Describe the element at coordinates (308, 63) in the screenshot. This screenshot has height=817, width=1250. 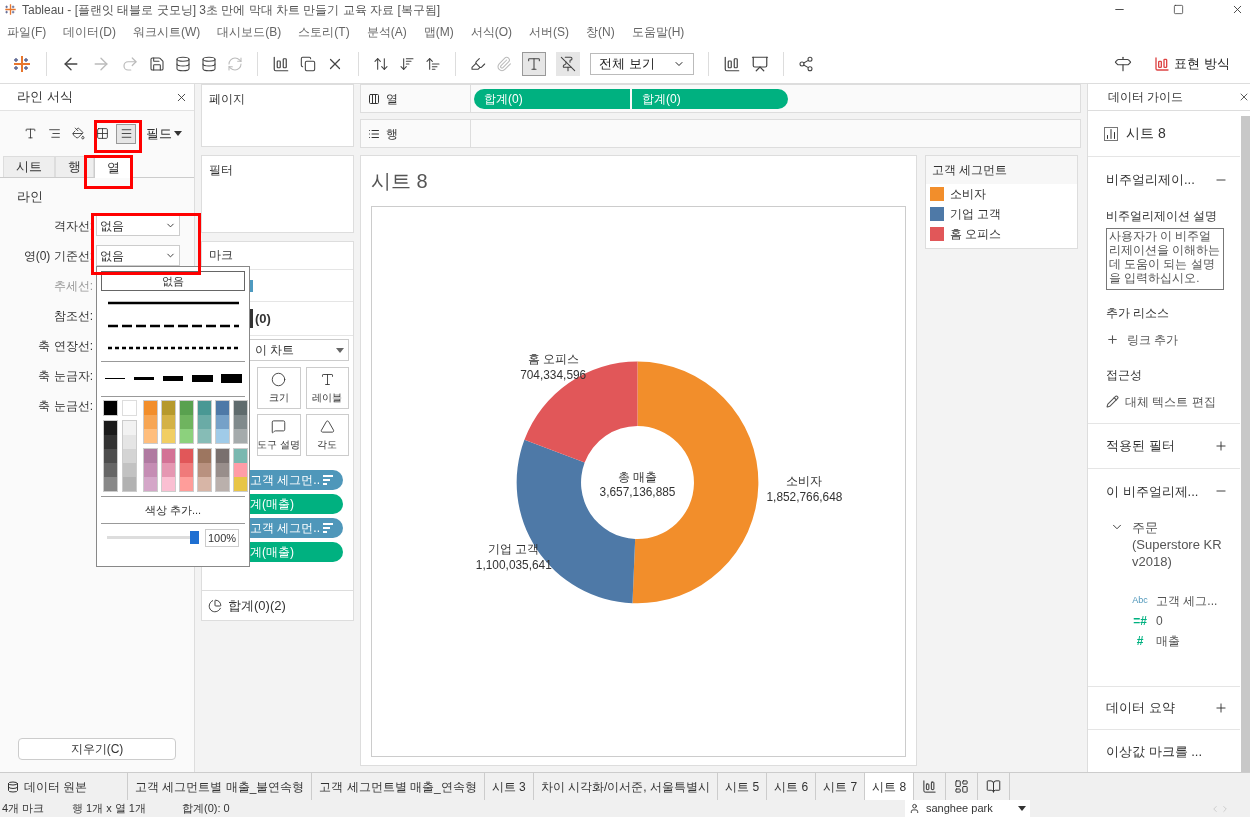
I see `duplicate-icon` at that location.